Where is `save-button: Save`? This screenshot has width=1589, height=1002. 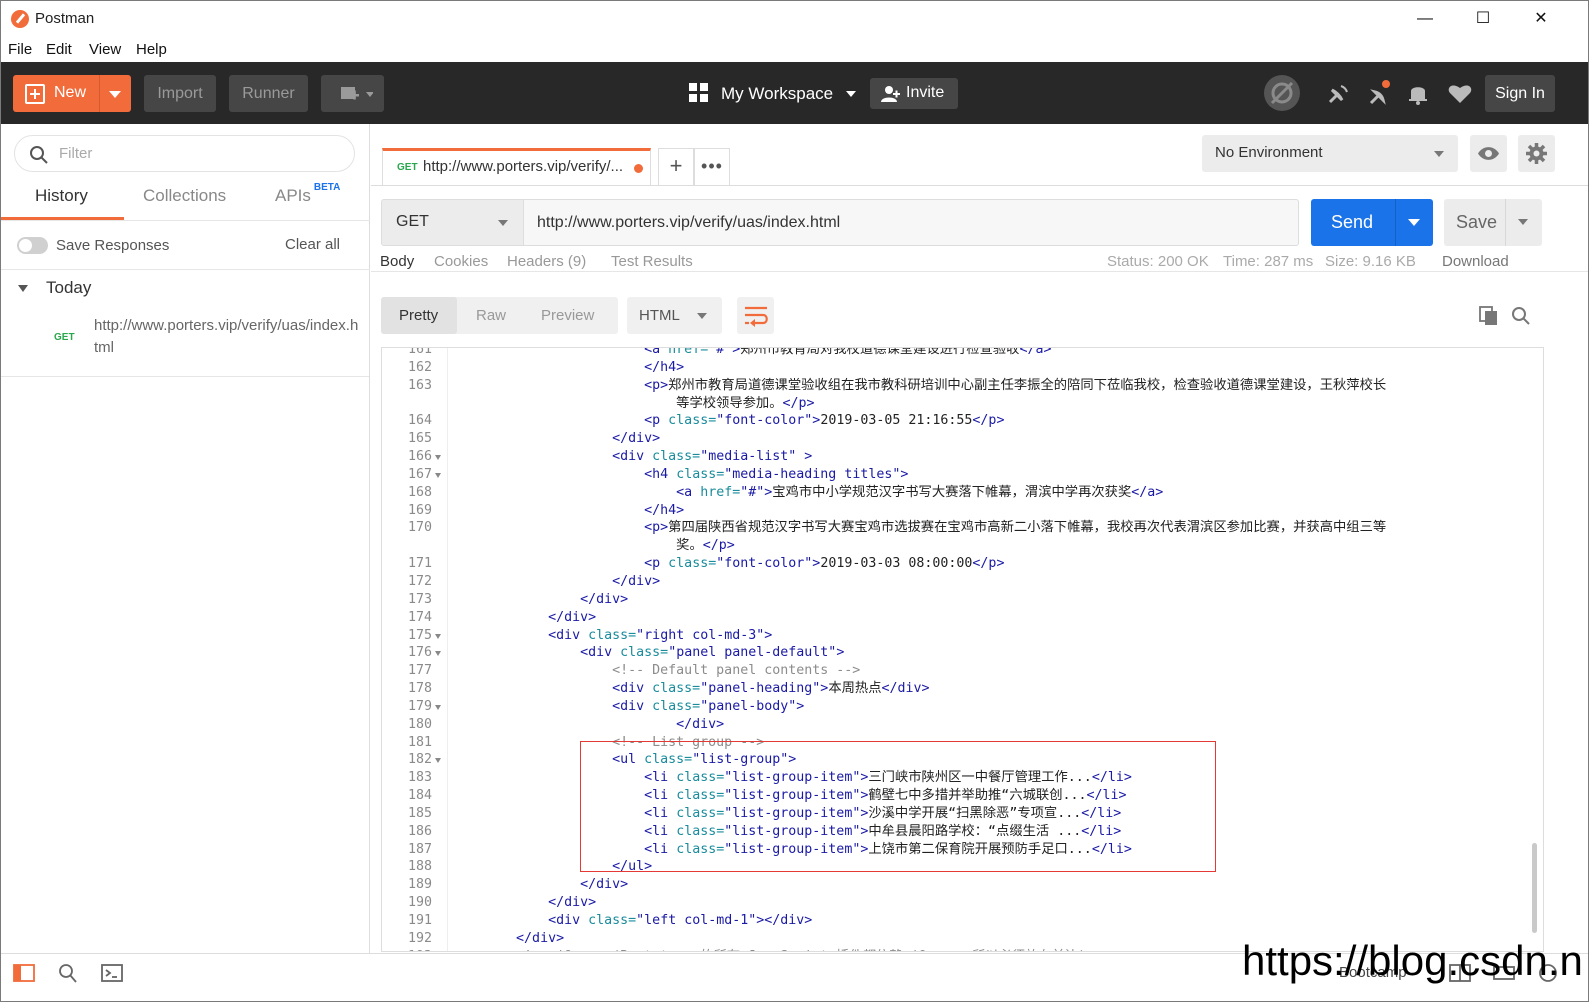 save-button: Save is located at coordinates (1493, 222).